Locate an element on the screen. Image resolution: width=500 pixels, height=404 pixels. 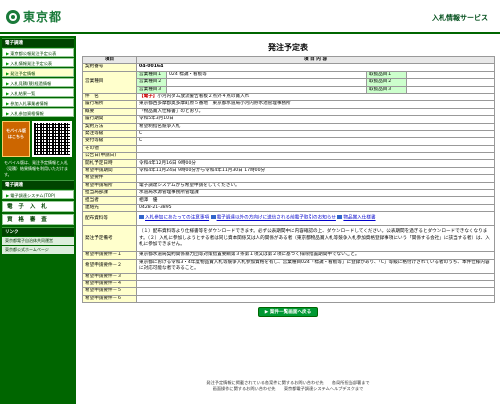
page-title: 発注予定表 is located at coordinates (288, 47).